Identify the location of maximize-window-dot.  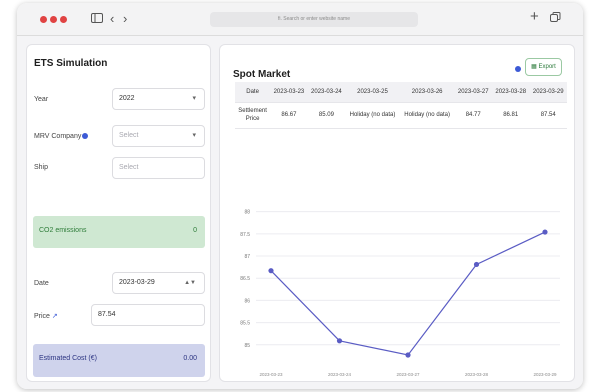
(63, 19).